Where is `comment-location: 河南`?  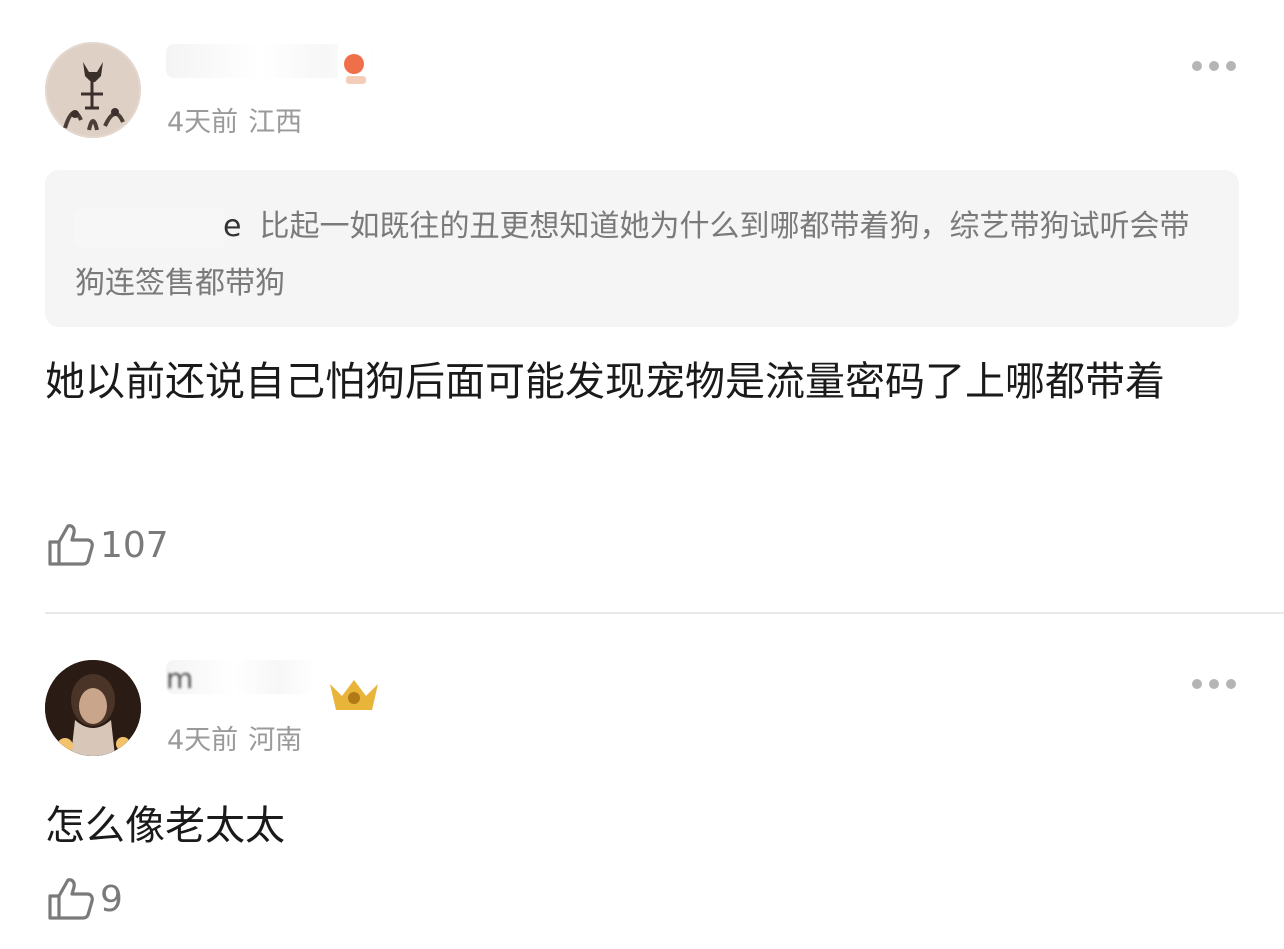
comment-location: 河南 is located at coordinates (275, 740).